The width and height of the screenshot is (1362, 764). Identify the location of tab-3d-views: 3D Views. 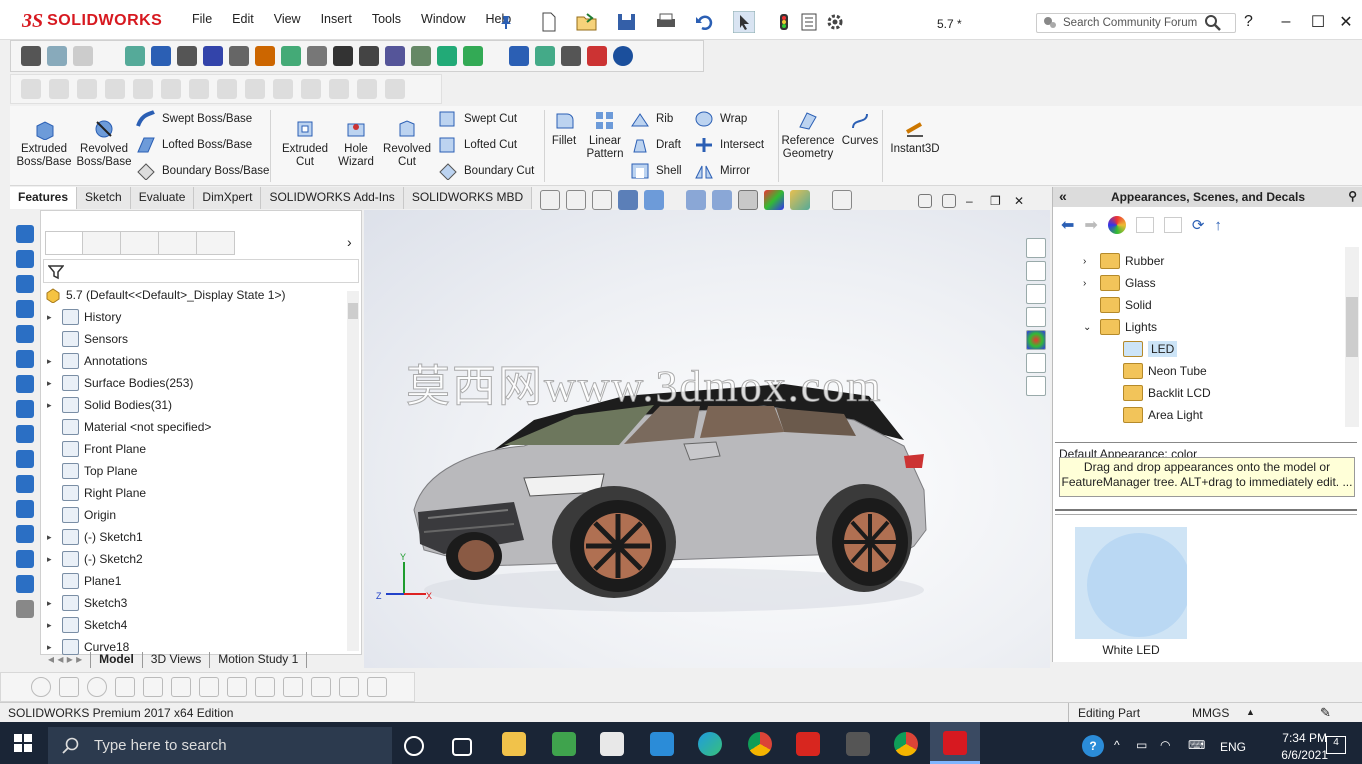
(177, 660).